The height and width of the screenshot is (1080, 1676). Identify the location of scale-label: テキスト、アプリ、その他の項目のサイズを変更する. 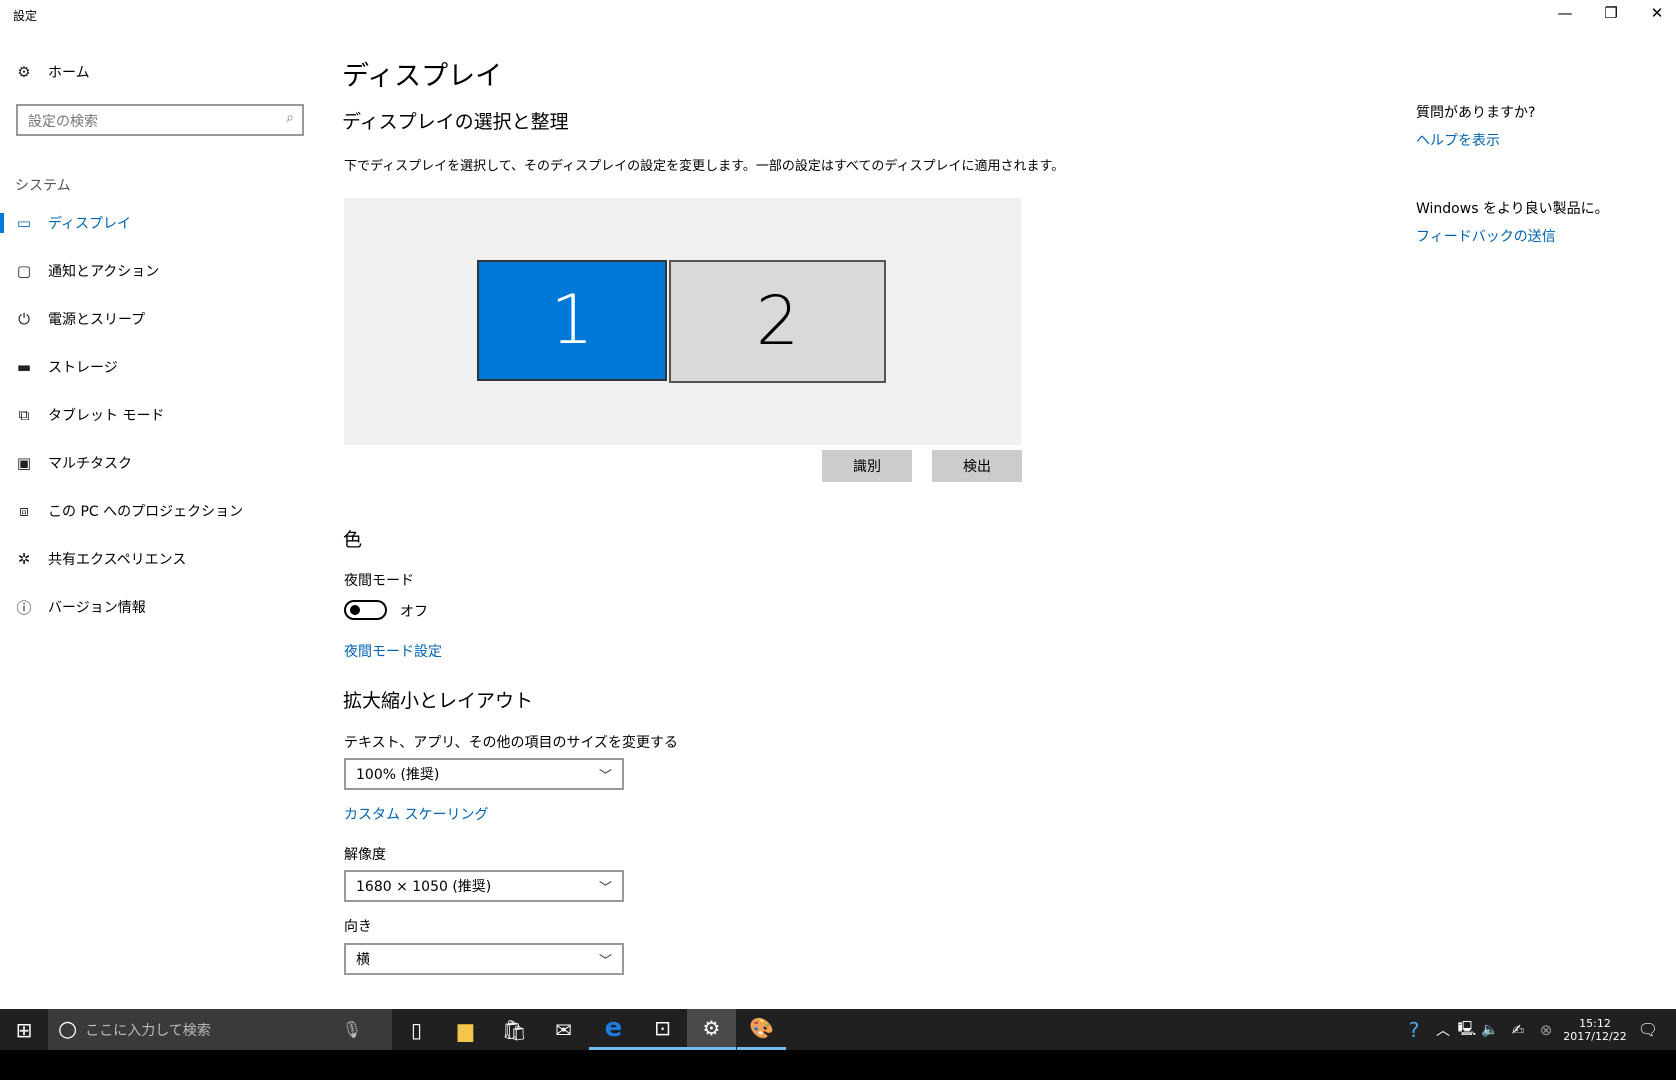
(511, 743).